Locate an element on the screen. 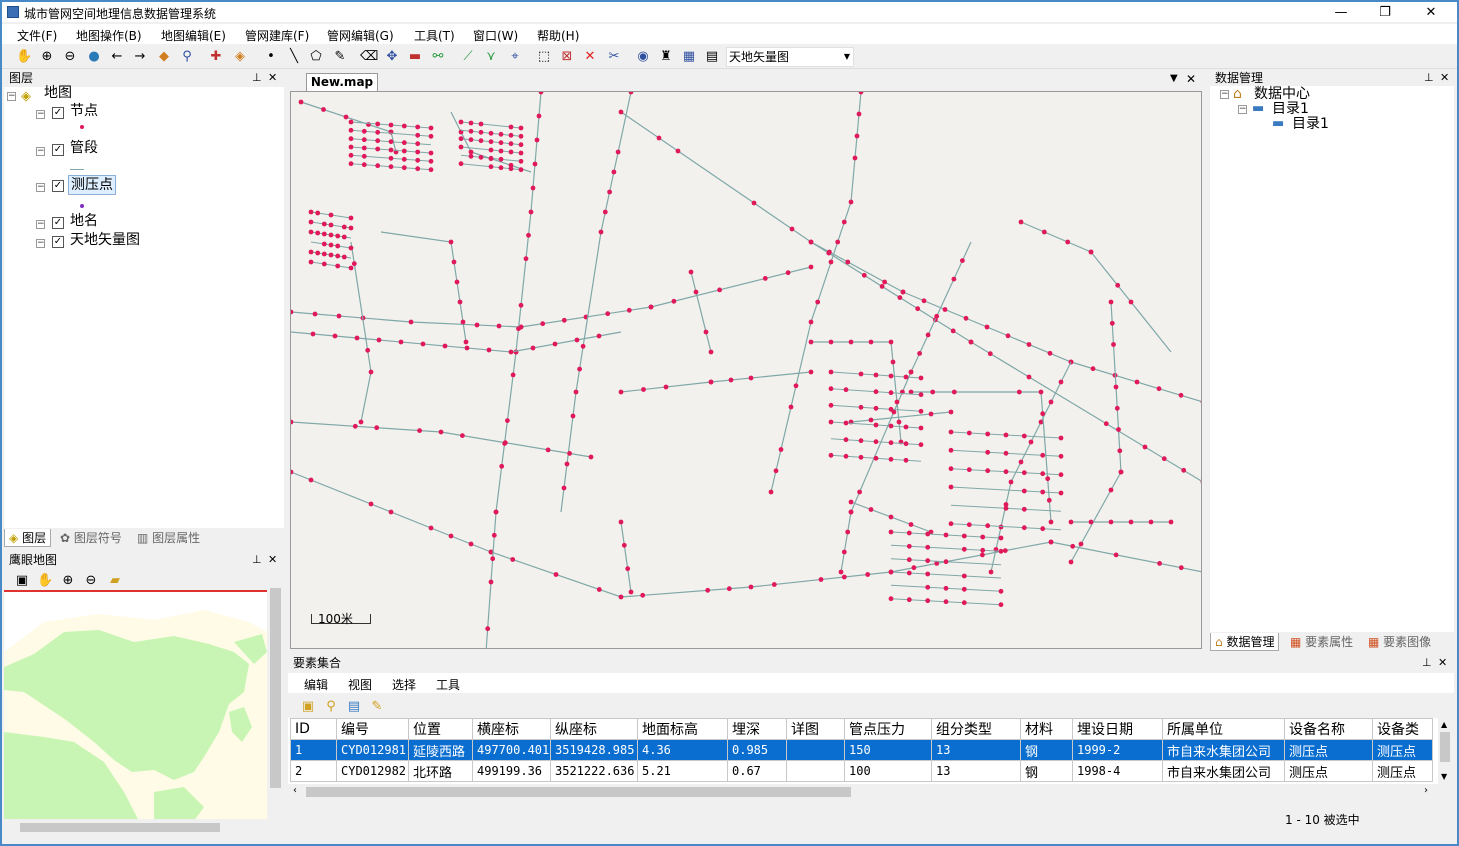  column-header: ID is located at coordinates (313, 729).